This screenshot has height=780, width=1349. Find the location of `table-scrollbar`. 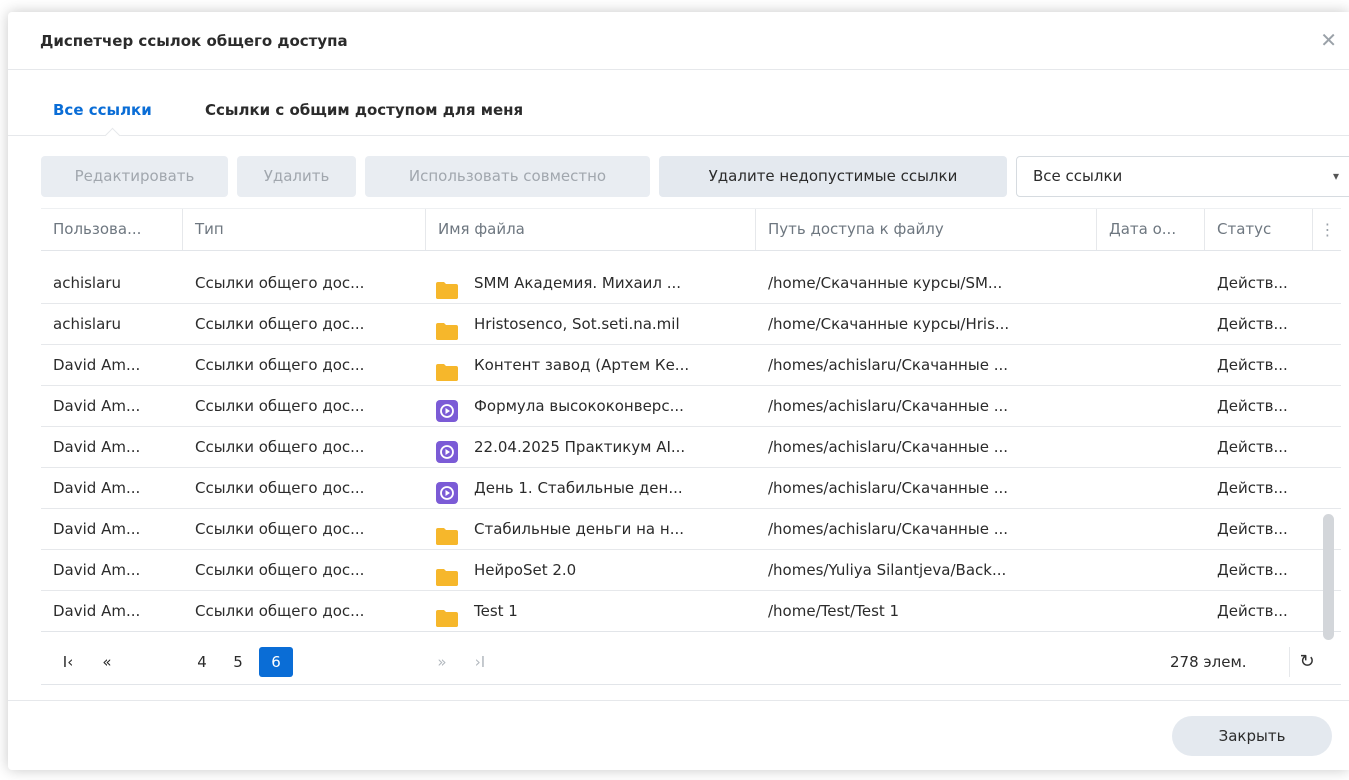

table-scrollbar is located at coordinates (1328, 577).